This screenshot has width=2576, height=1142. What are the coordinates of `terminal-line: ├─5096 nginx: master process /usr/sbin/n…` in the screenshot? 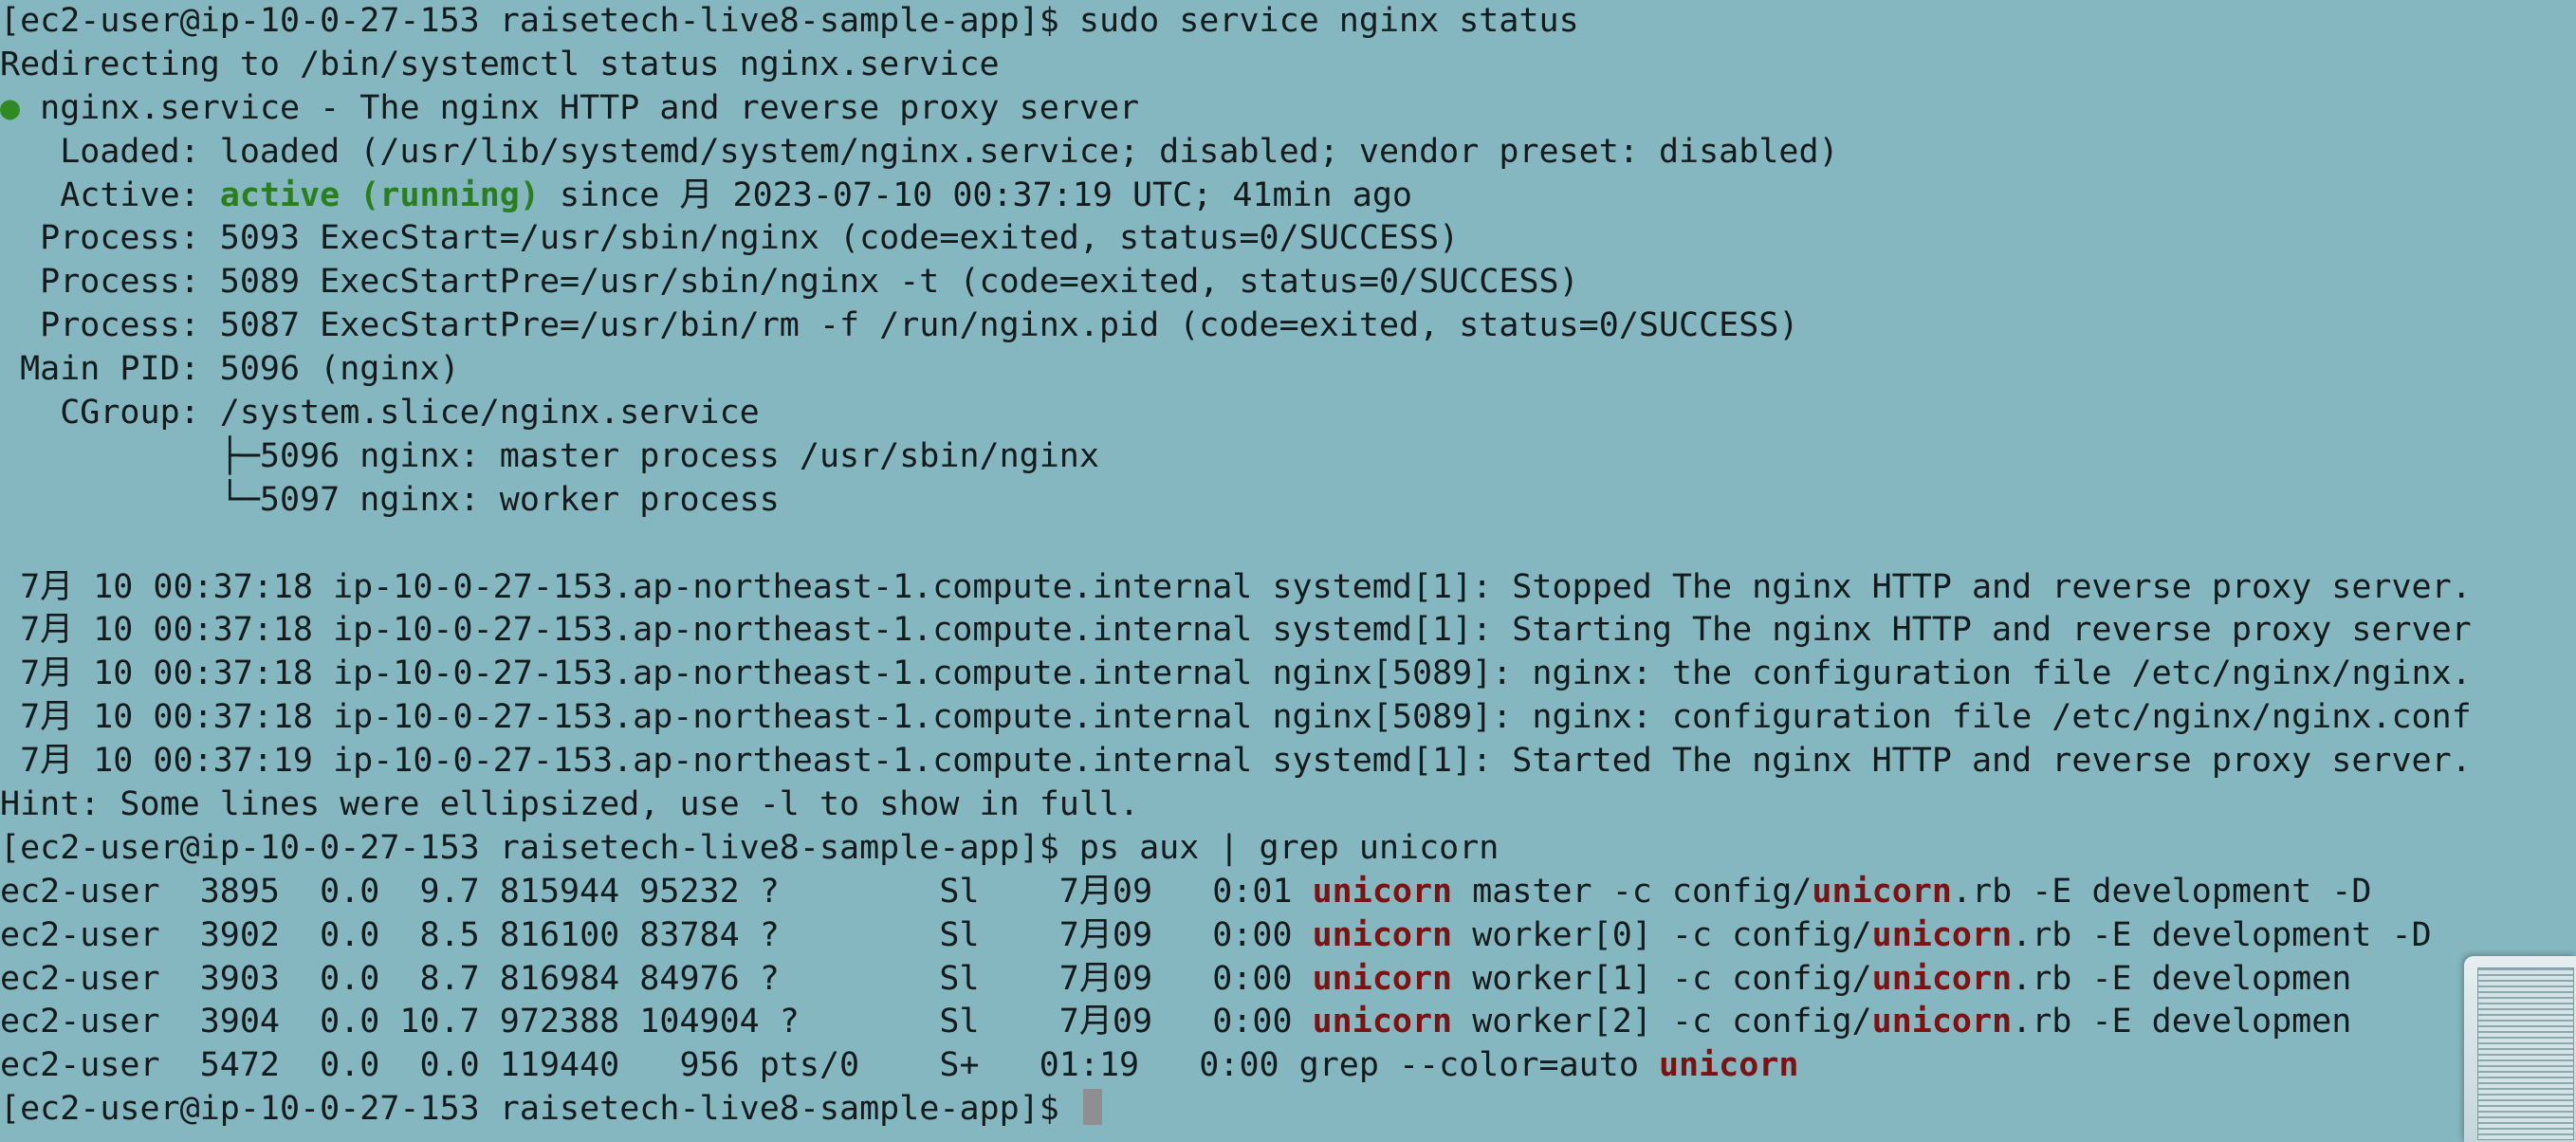 It's located at (1288, 457).